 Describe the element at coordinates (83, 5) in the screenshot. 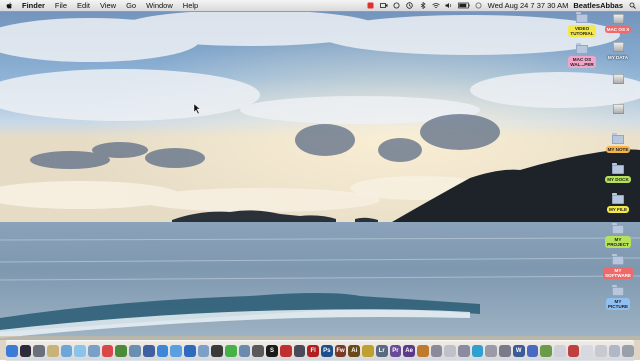

I see `menu-edit: Edit` at that location.